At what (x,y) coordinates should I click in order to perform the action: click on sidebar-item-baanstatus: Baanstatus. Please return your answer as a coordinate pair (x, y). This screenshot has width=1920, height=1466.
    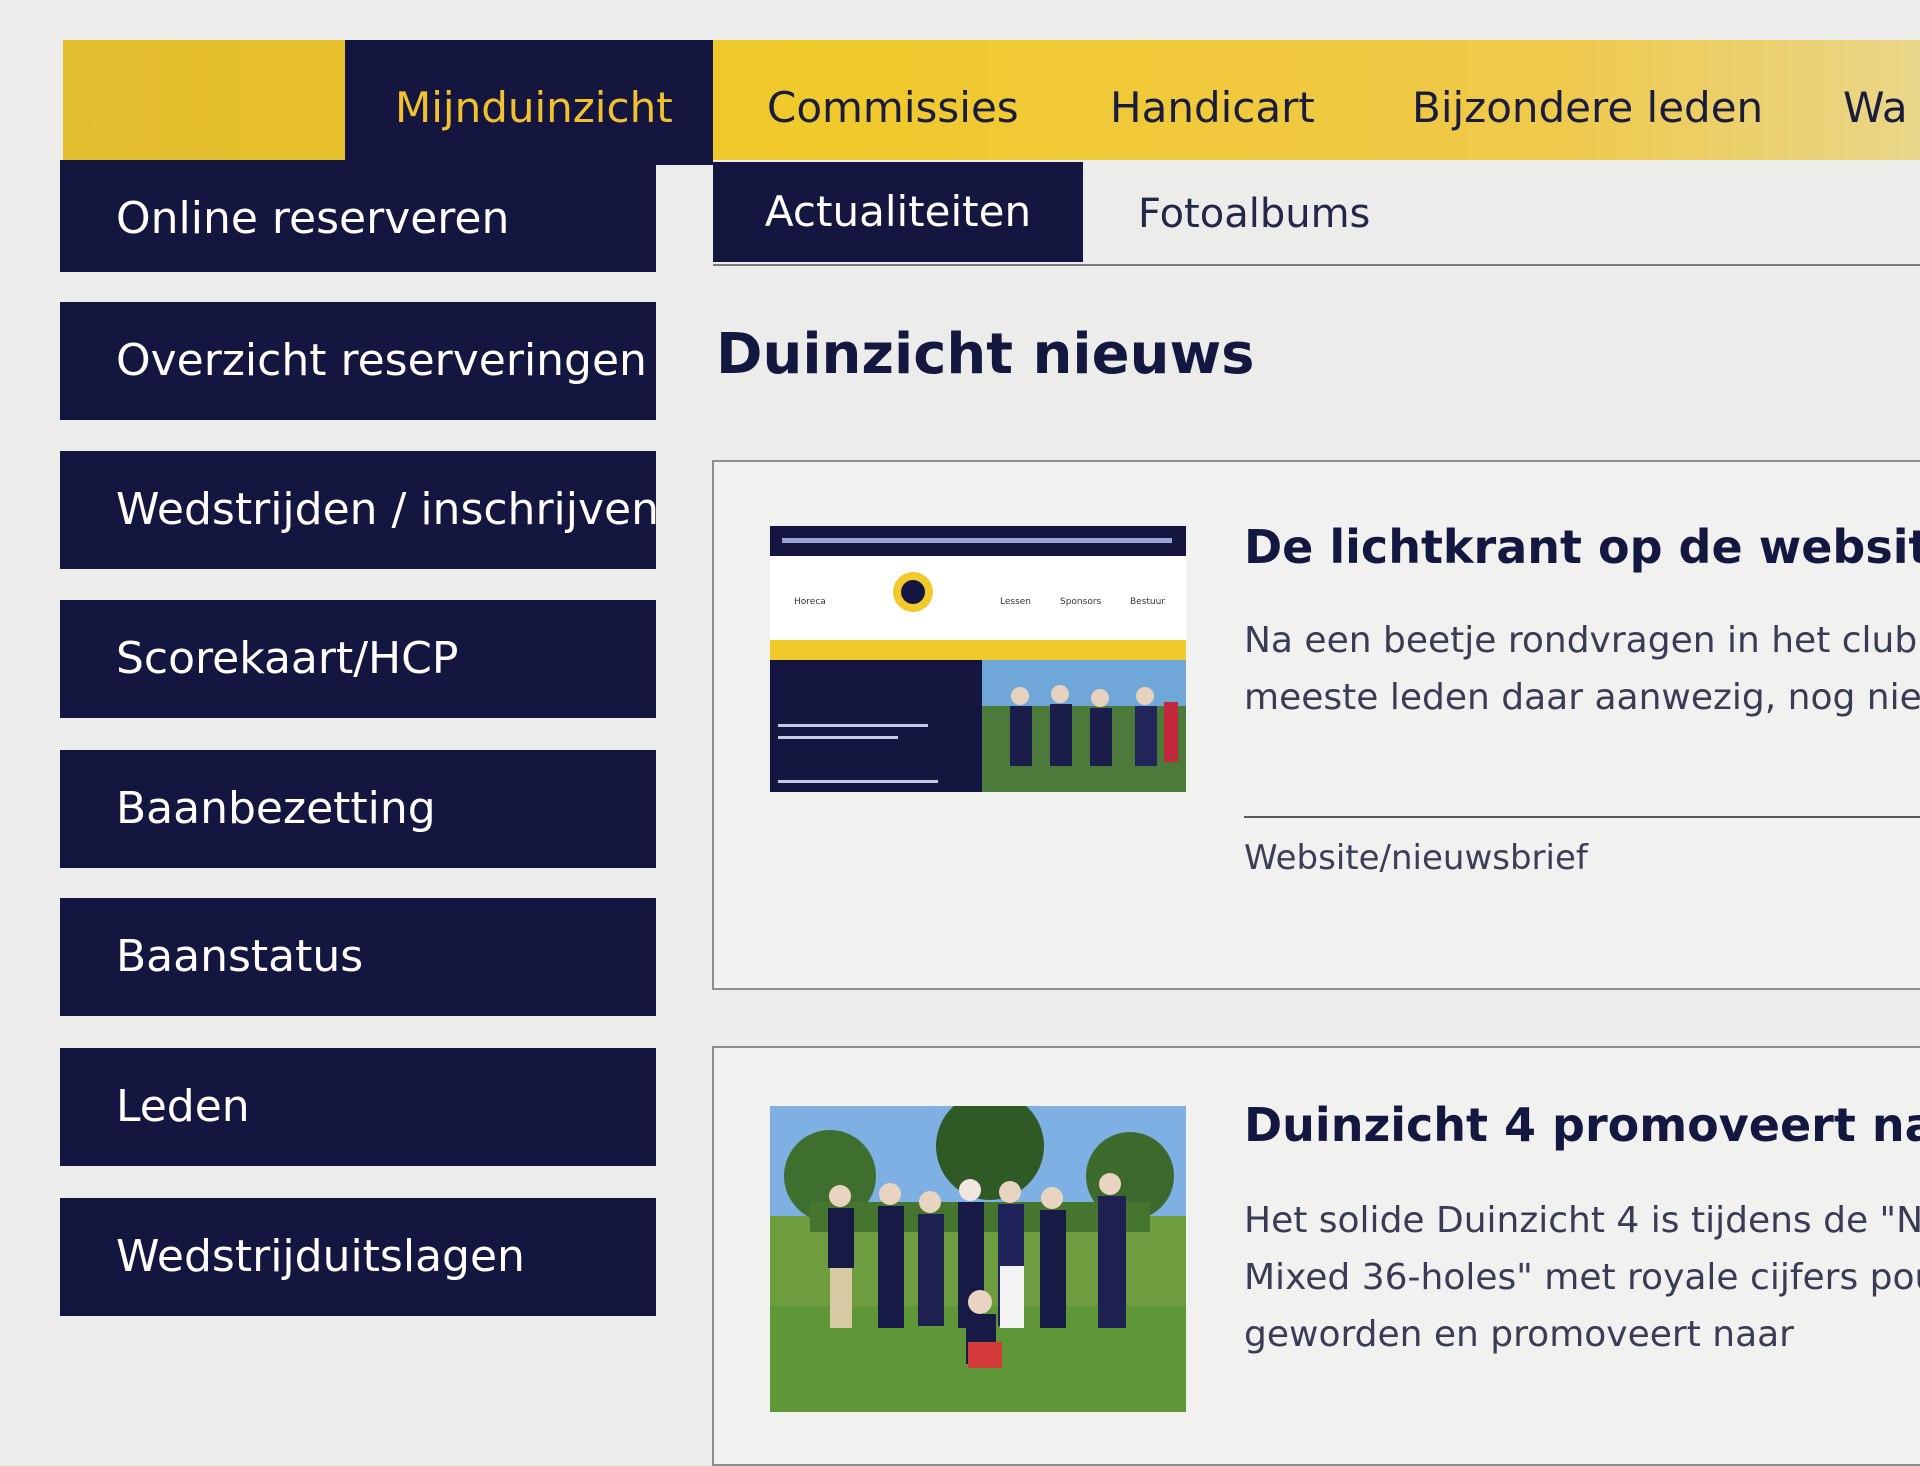
    Looking at the image, I should click on (358, 957).